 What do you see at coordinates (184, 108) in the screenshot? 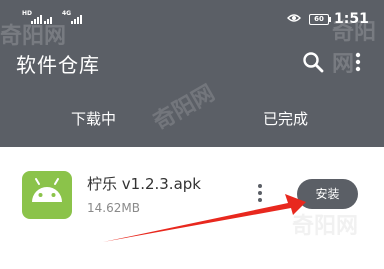
I see `watermark: 奇阳网` at bounding box center [184, 108].